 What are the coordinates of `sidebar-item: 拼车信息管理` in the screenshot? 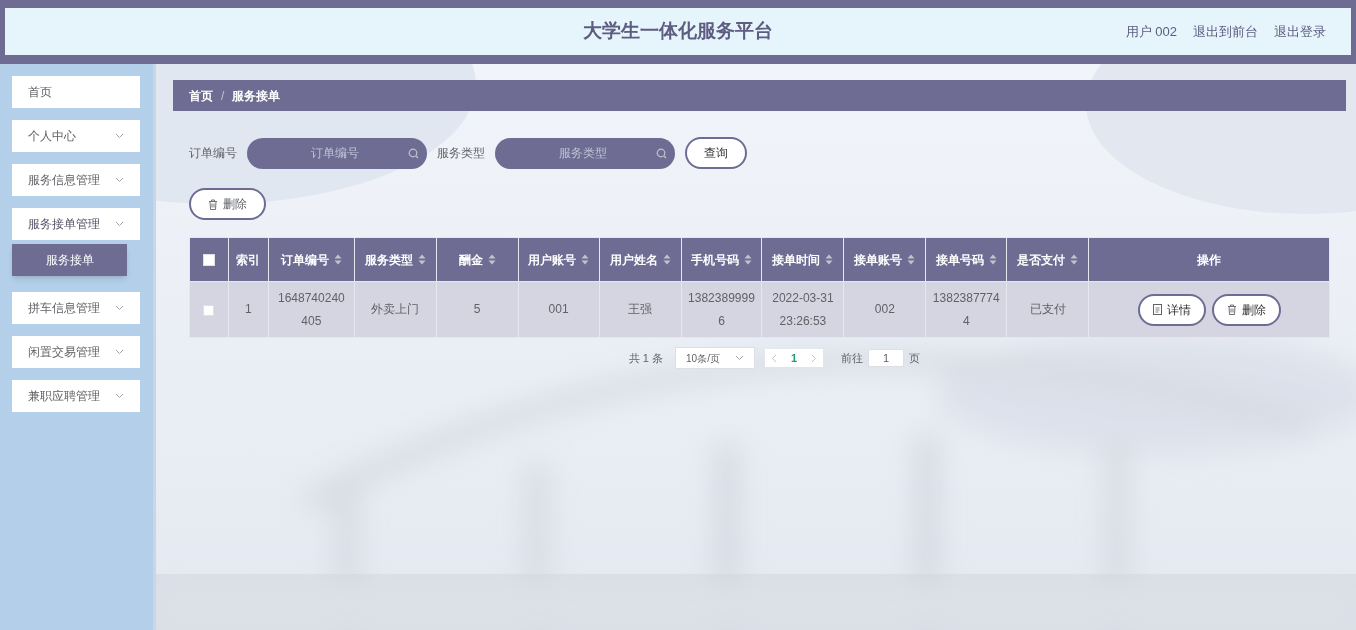 It's located at (76, 308).